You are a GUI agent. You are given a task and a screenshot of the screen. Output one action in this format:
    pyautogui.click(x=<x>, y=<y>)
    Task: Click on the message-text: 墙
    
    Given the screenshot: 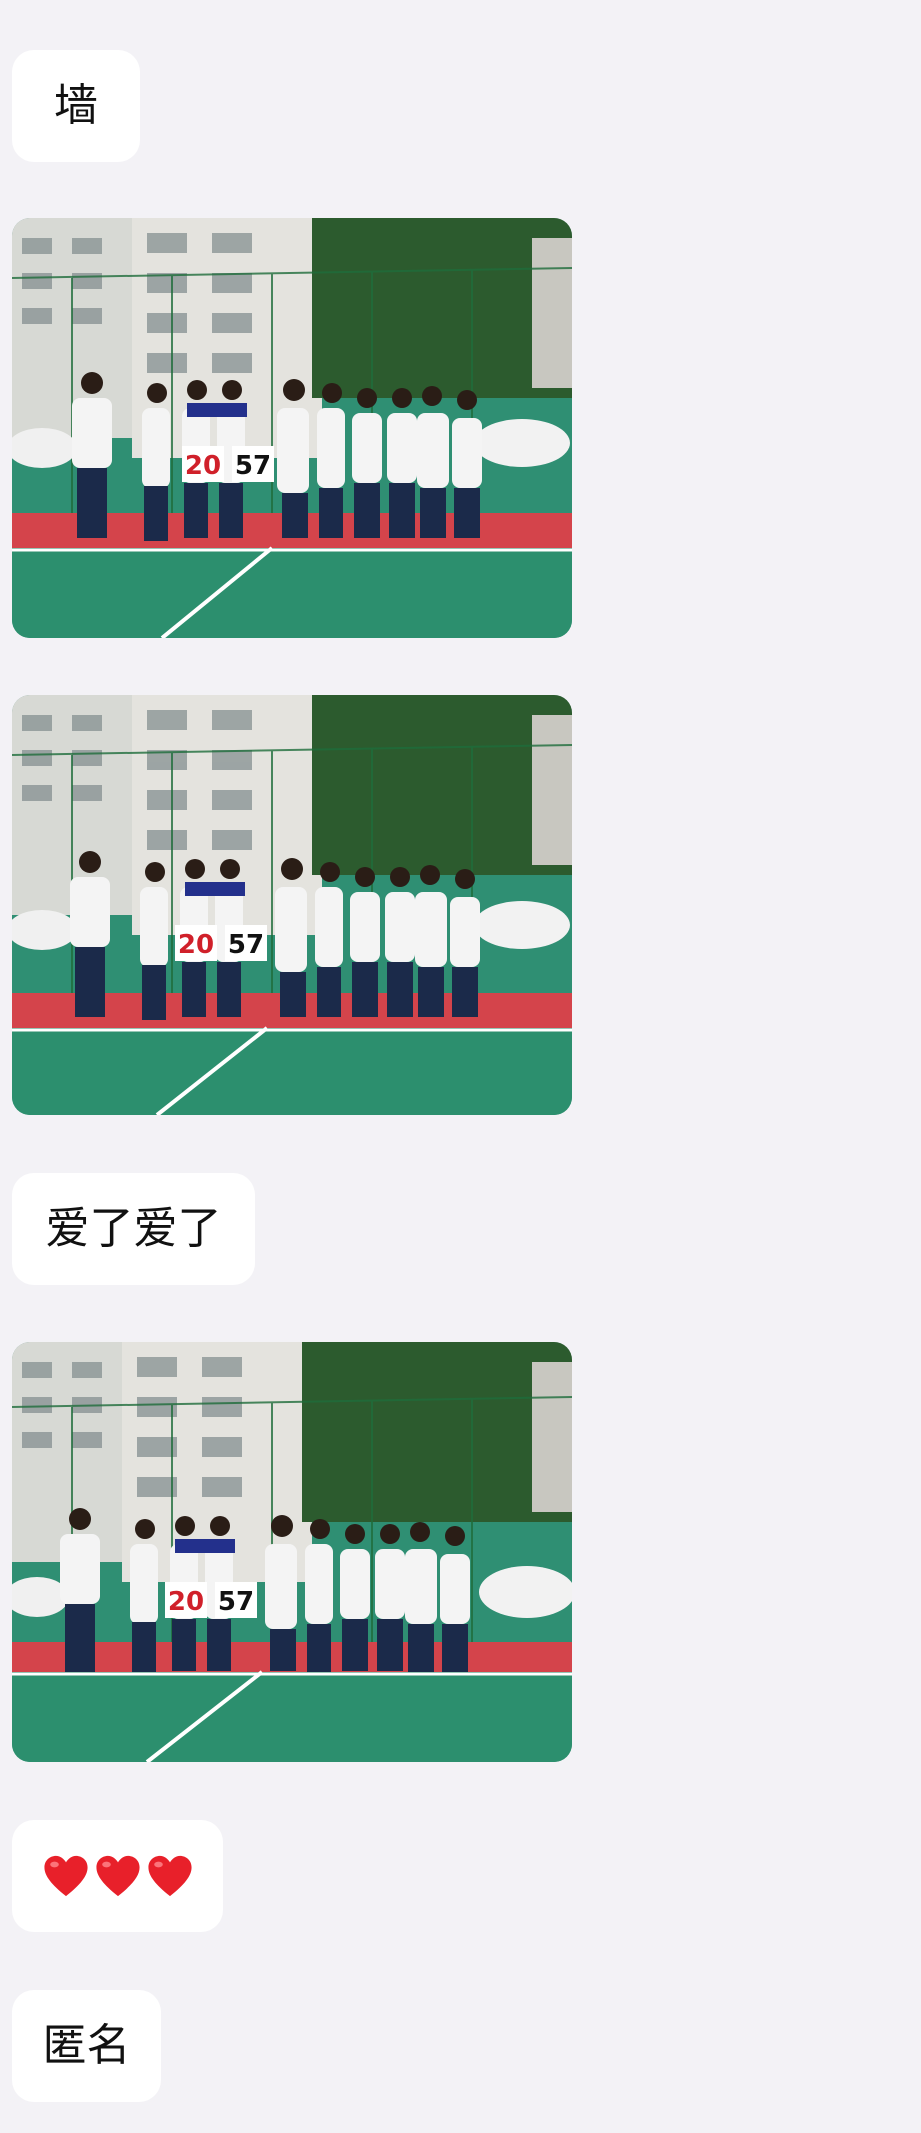 What is the action you would take?
    pyautogui.click(x=76, y=105)
    